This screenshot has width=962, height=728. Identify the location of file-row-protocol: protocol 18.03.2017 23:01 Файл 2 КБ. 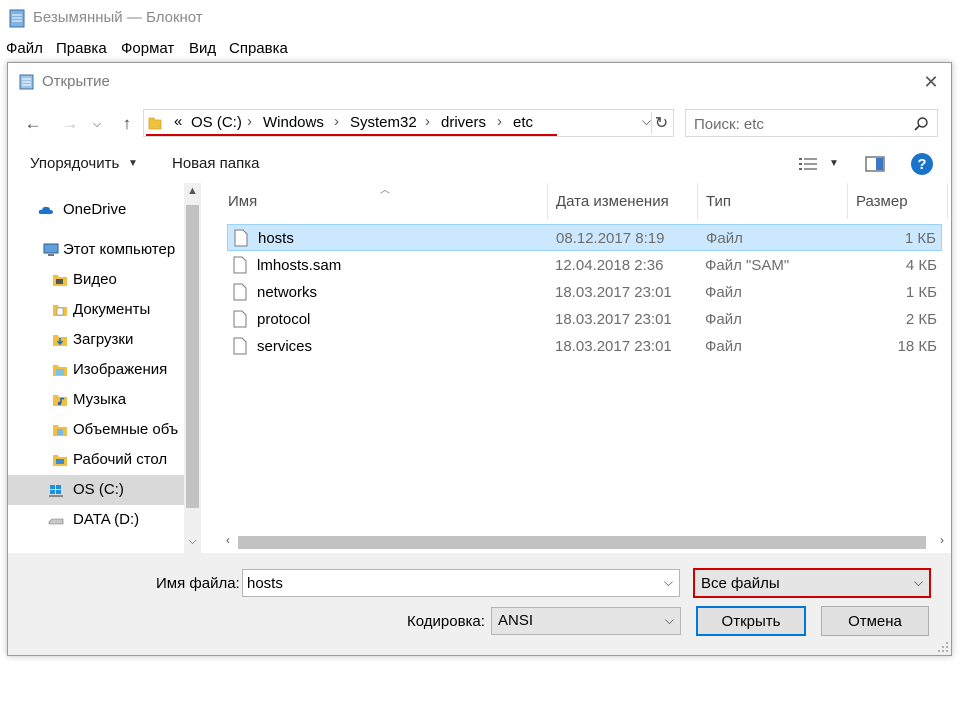
(584, 319).